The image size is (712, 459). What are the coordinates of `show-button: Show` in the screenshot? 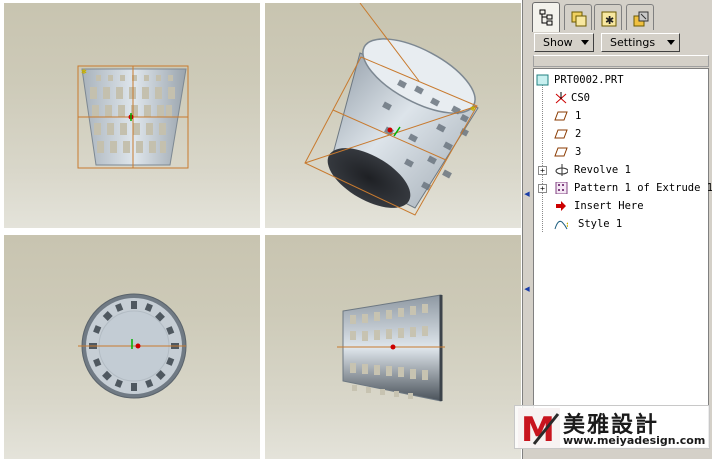 It's located at (564, 42).